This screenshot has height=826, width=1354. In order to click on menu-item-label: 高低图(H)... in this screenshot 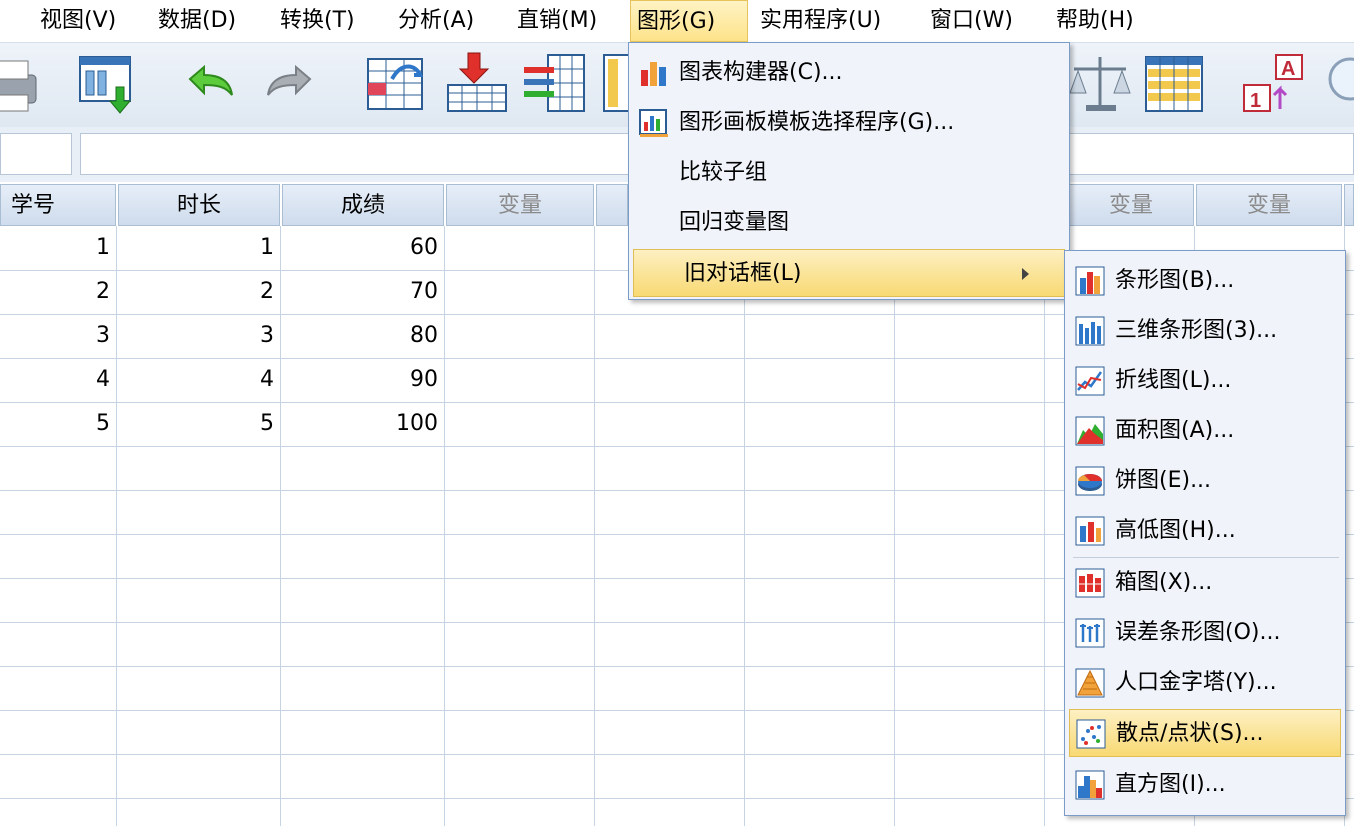, I will do `click(1175, 530)`.